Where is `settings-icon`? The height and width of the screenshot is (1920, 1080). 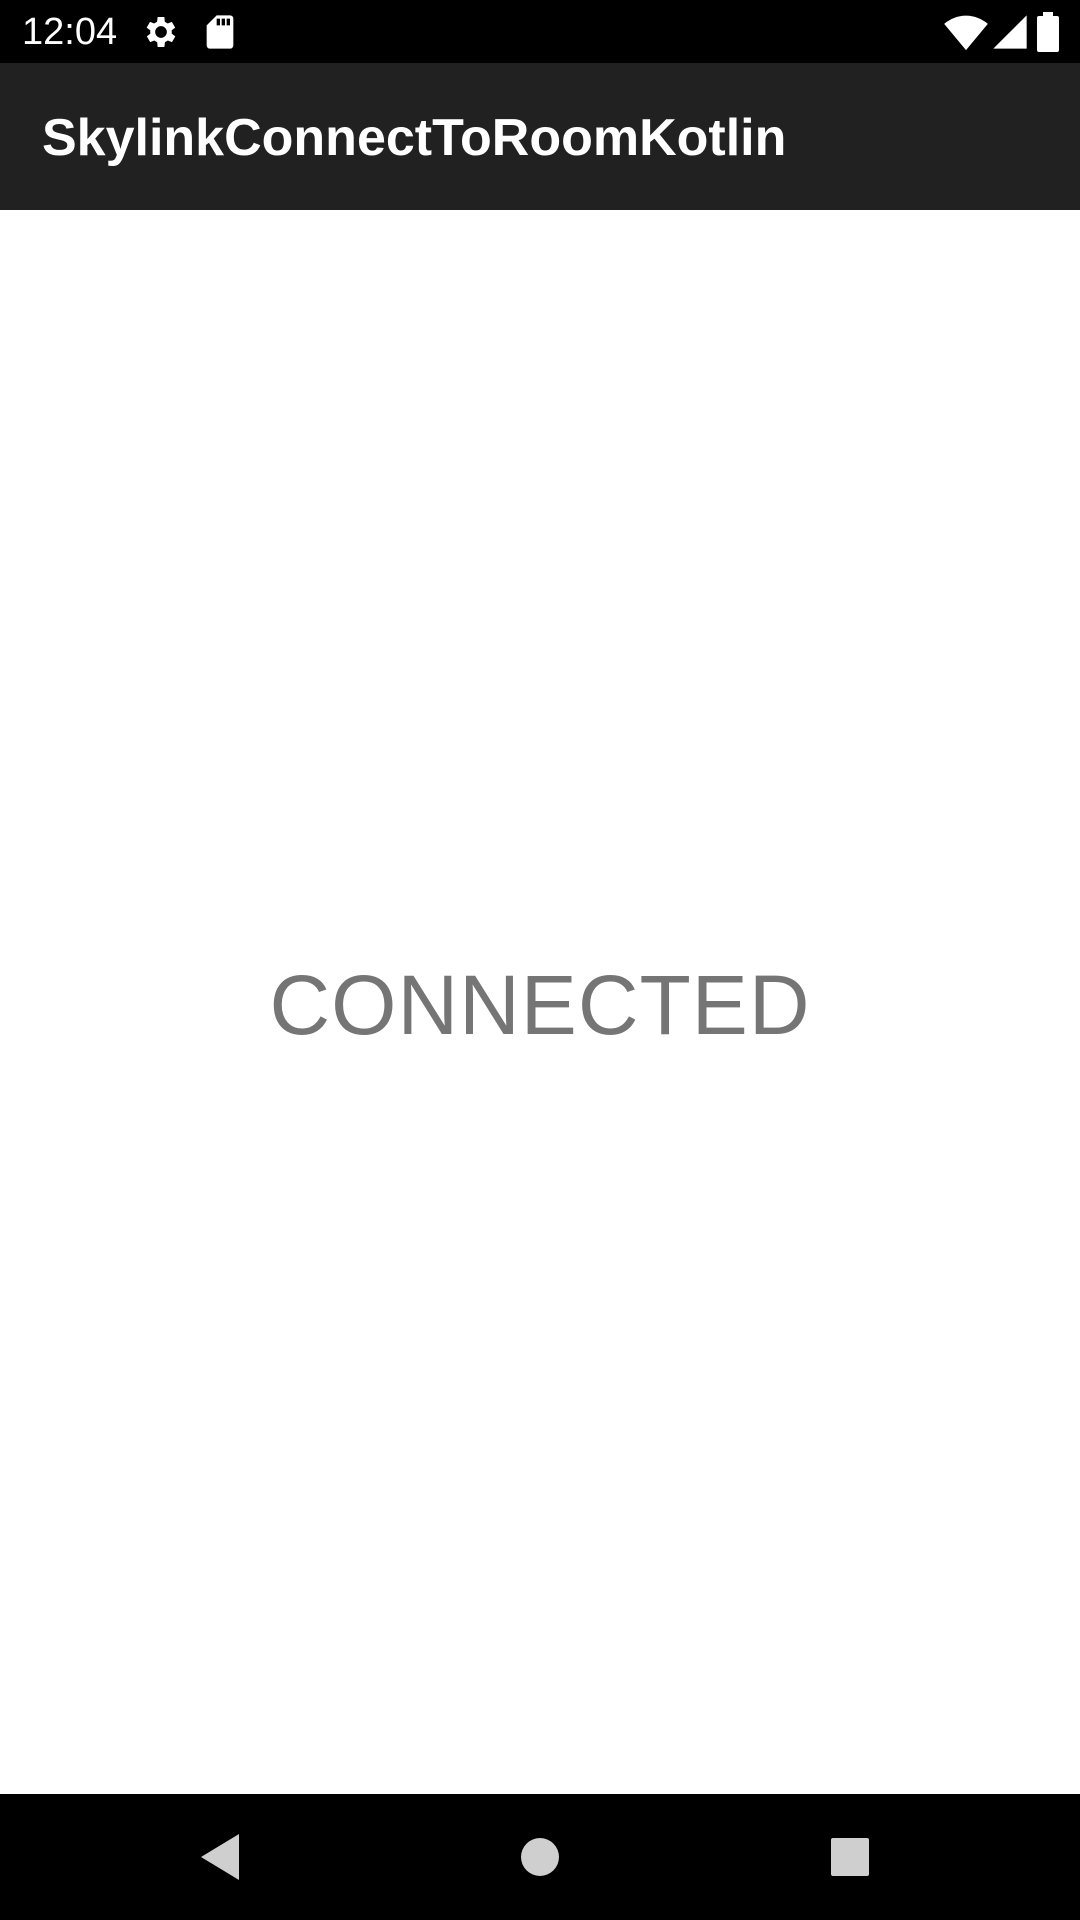 settings-icon is located at coordinates (161, 32).